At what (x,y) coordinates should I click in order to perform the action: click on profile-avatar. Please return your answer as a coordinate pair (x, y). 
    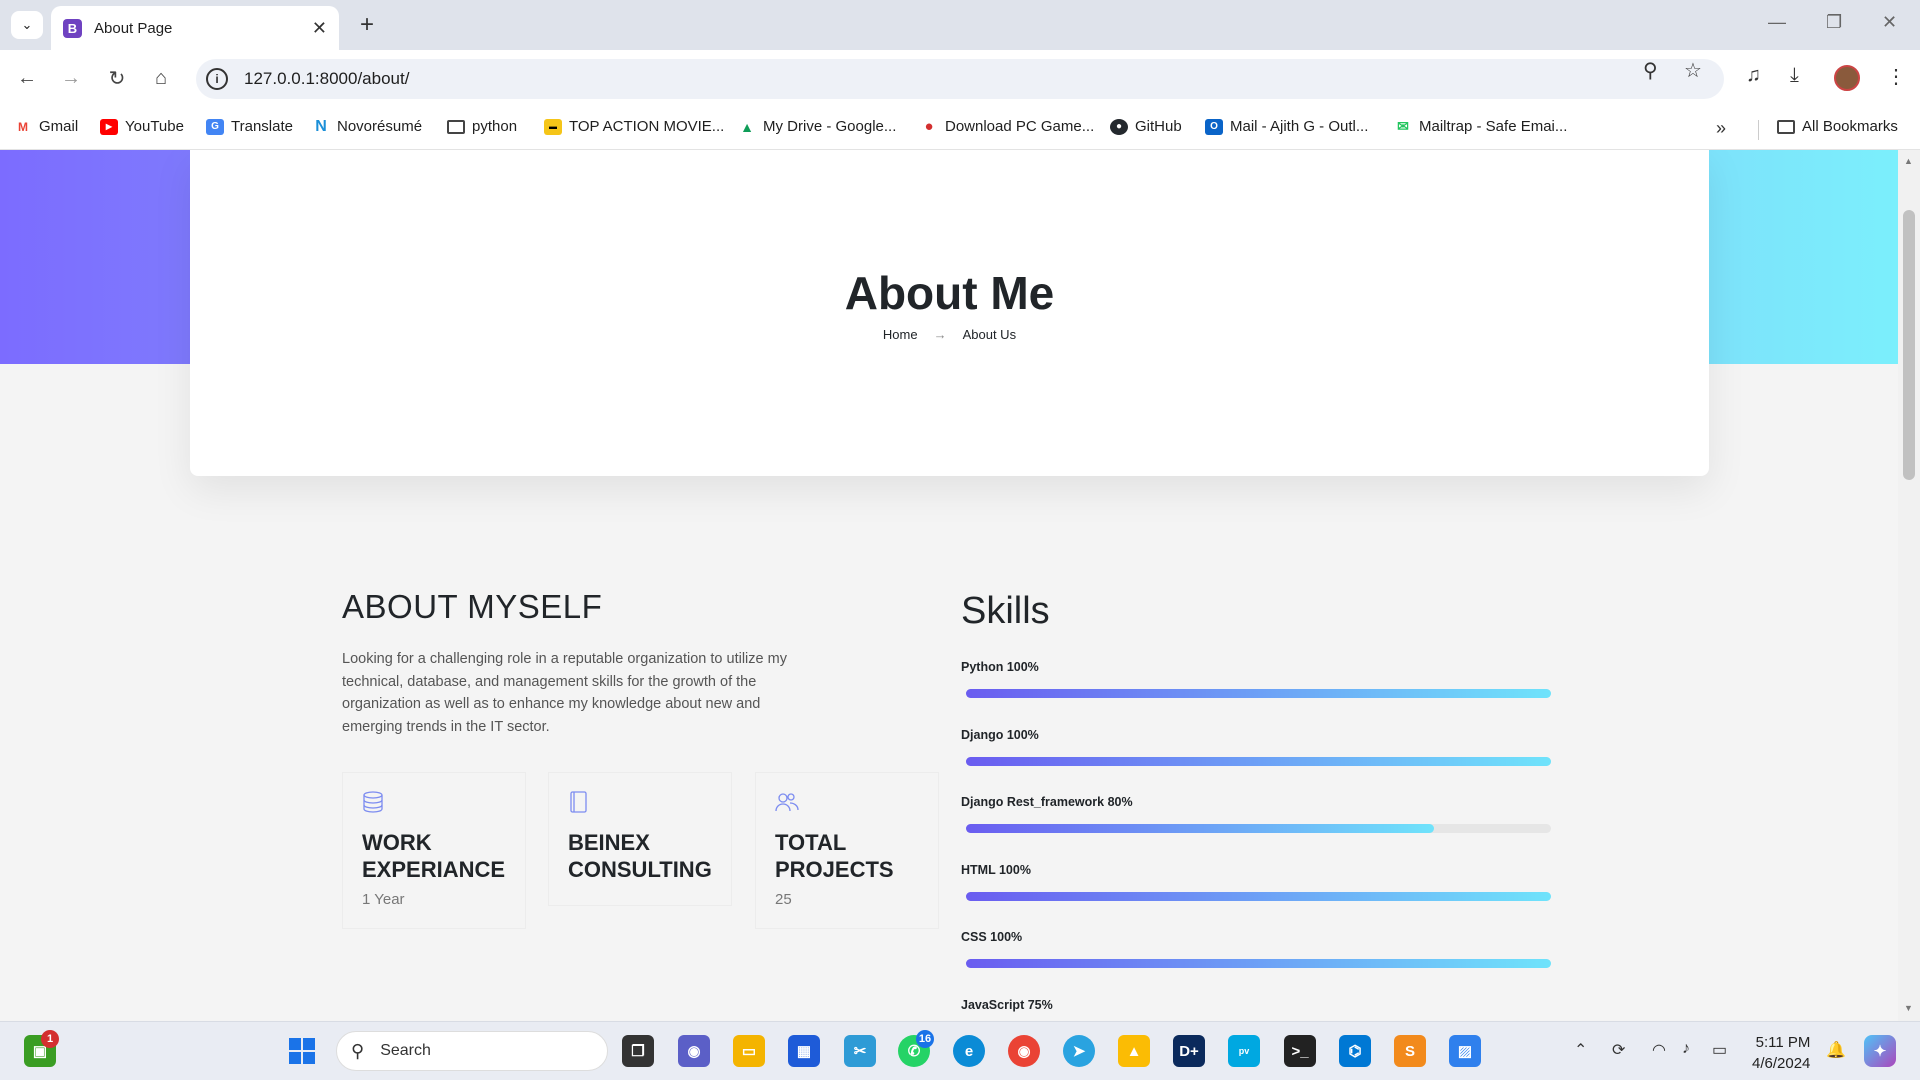
    Looking at the image, I should click on (1847, 78).